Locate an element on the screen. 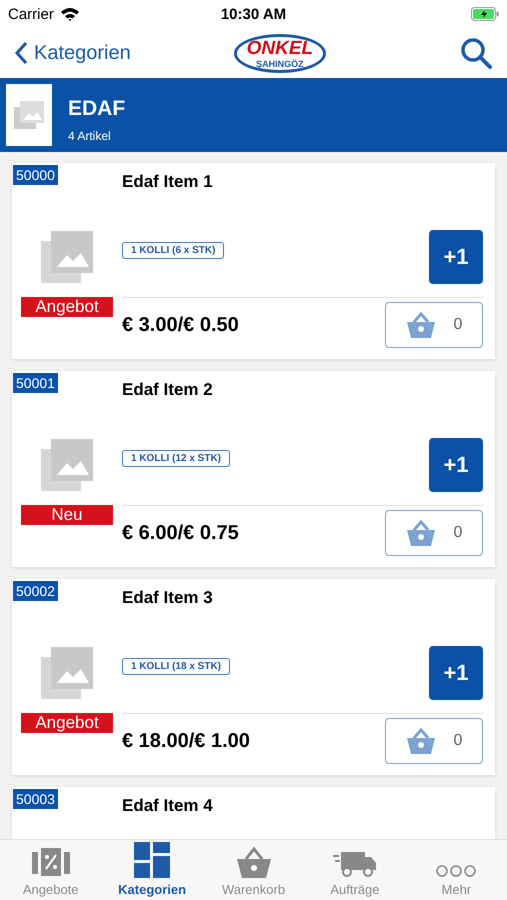 The height and width of the screenshot is (900, 507). product-name: Edaf Item 3 is located at coordinates (168, 598).